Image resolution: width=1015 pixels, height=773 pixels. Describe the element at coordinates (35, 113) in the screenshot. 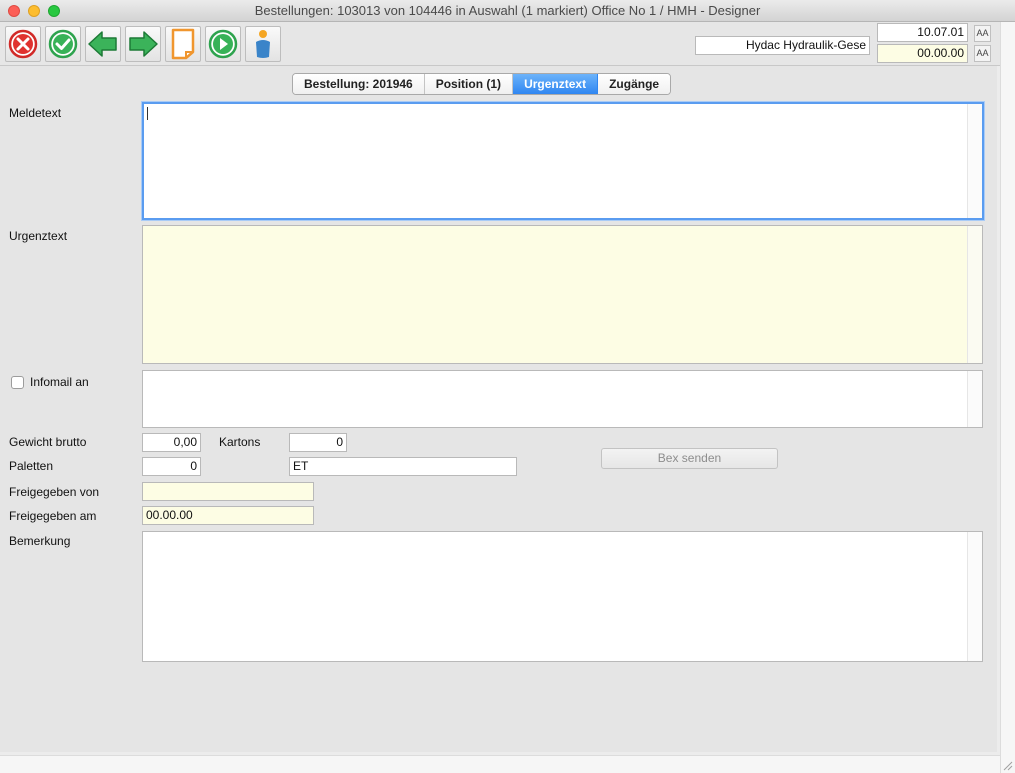

I see `meldetext-label: Meldetext` at that location.